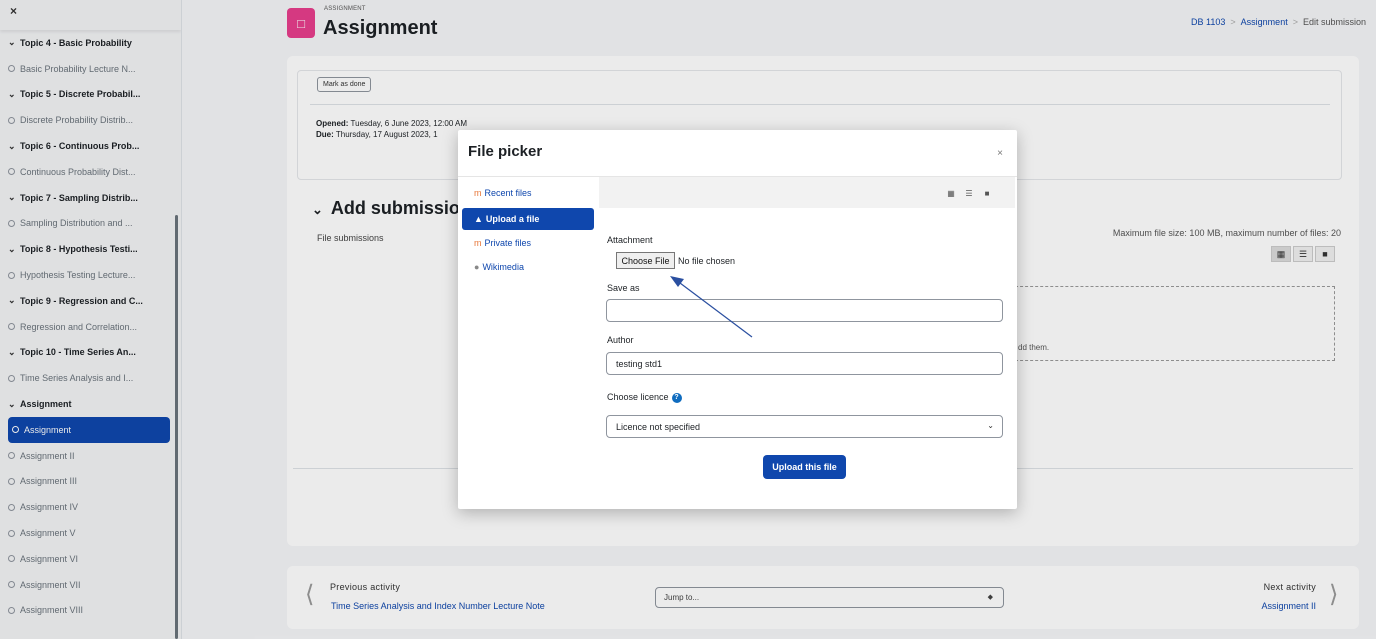 The image size is (1376, 639). Describe the element at coordinates (505, 151) in the screenshot. I see `dialog-title: File picker` at that location.